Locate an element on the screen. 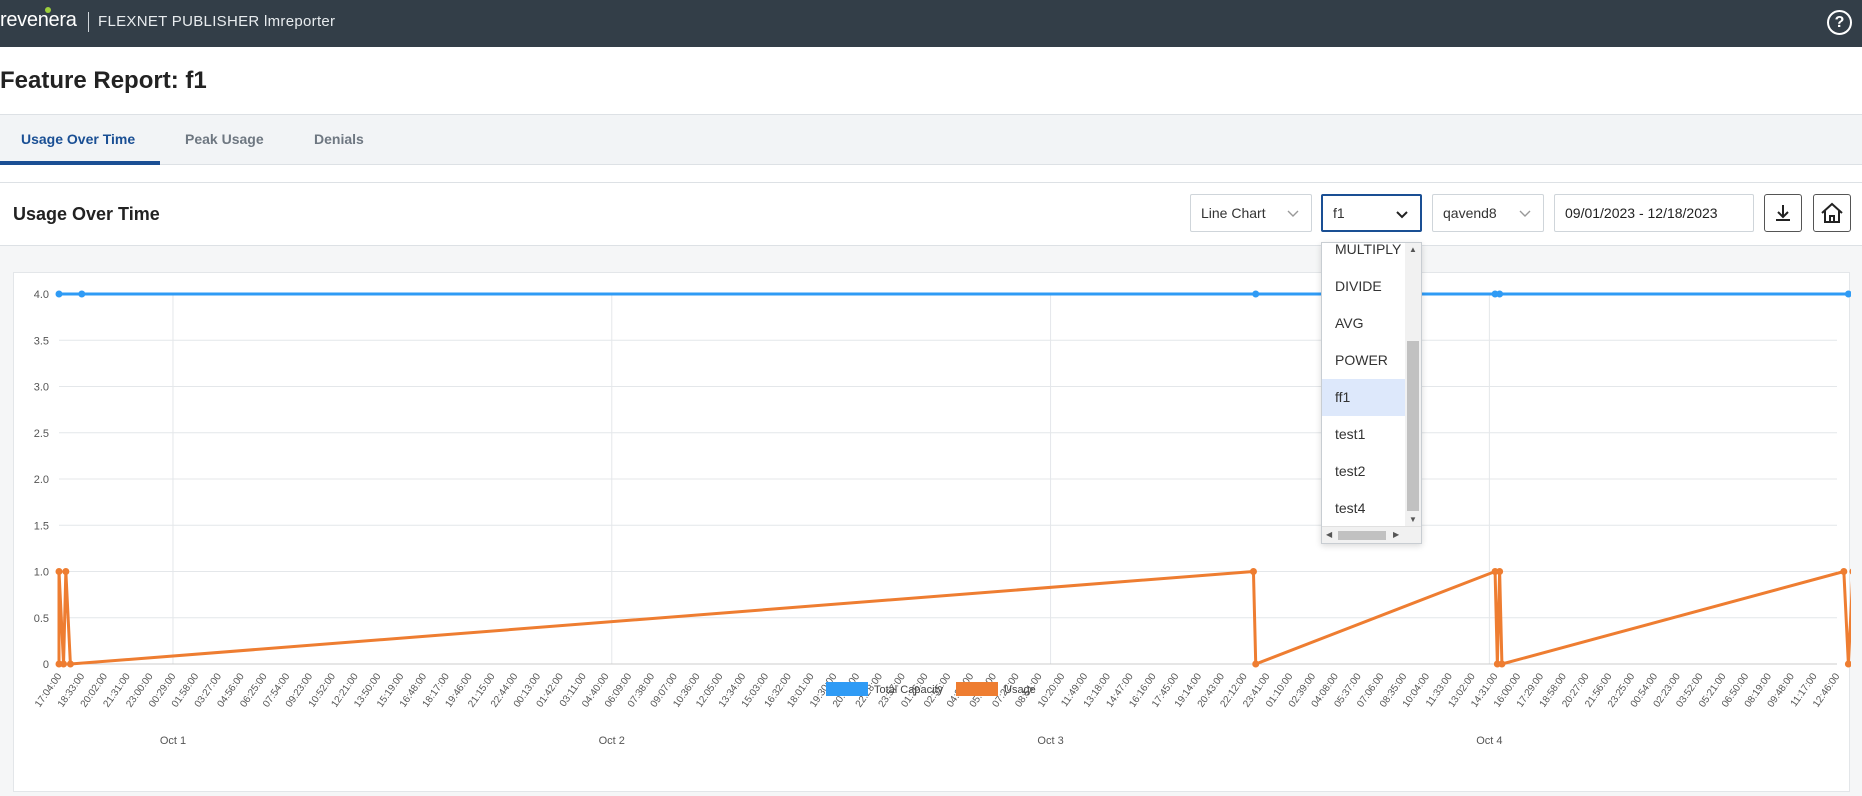 This screenshot has height=796, width=1862. vertical-scrollbar: ▲ ▼ is located at coordinates (1413, 385).